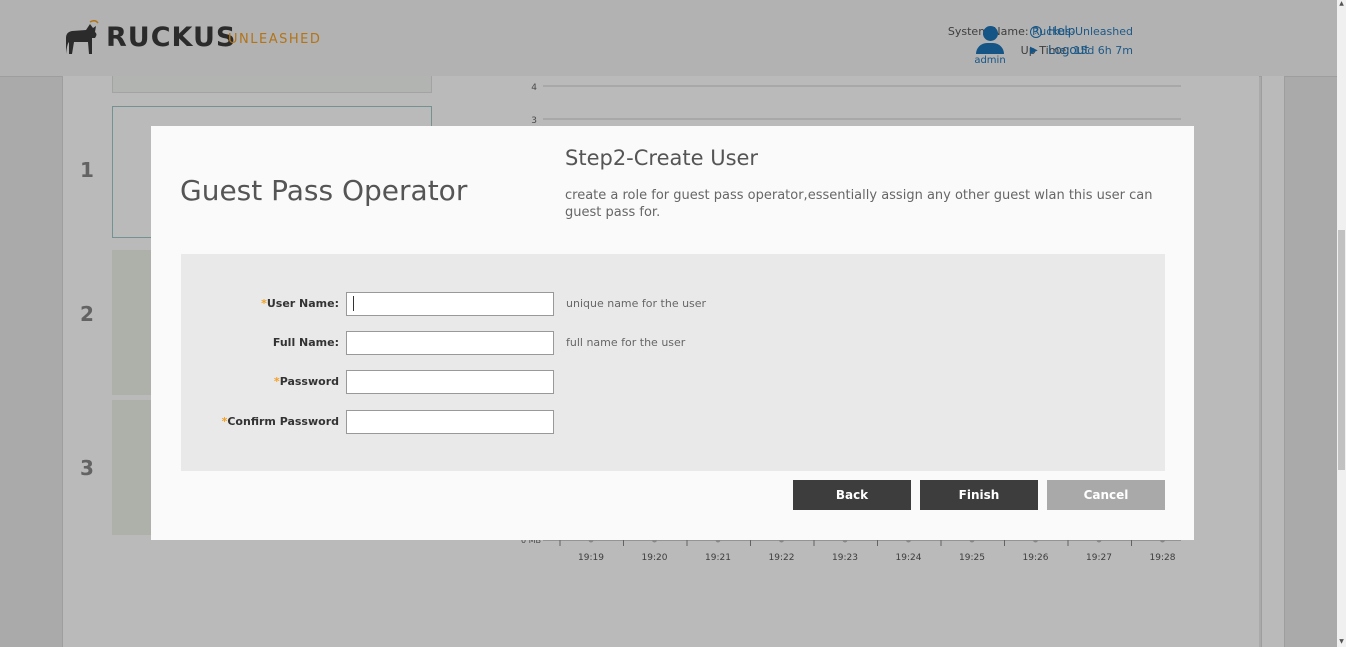 This screenshot has height=647, width=1346. Describe the element at coordinates (852, 495) in the screenshot. I see `back-button: Back` at that location.